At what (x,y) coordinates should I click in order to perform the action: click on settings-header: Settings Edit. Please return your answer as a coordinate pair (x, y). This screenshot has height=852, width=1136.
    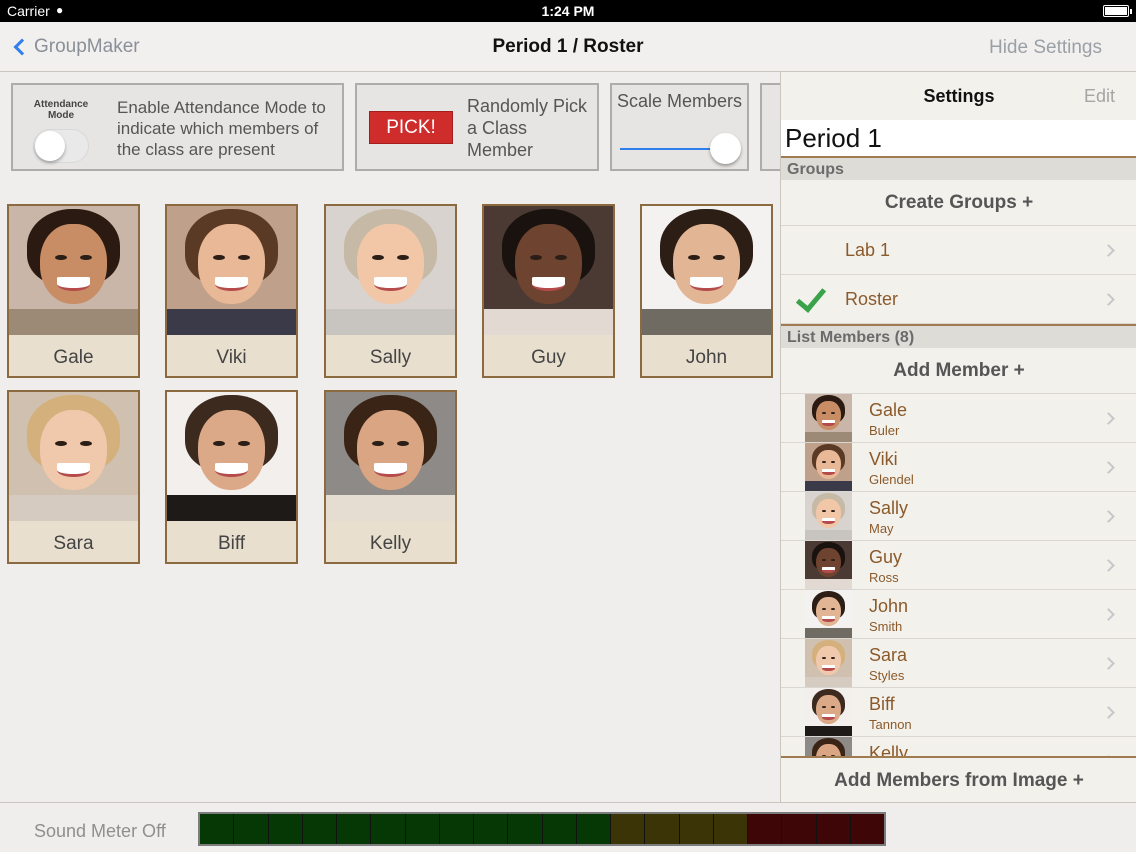
    Looking at the image, I should click on (958, 96).